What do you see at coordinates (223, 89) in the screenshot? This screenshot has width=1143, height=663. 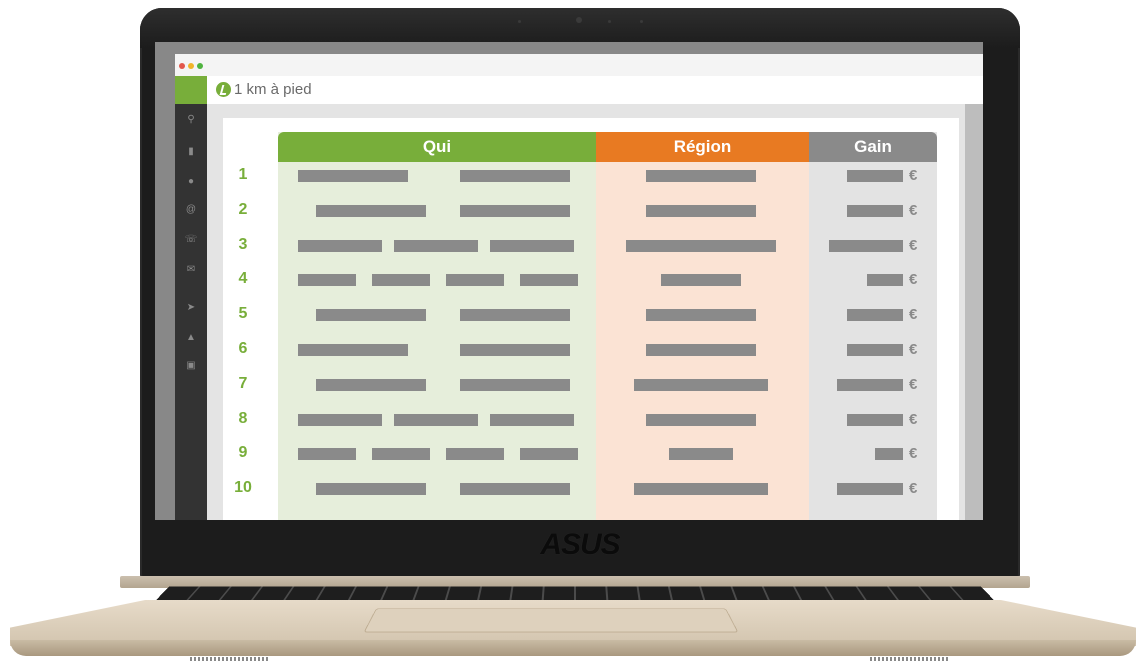 I see `walker-logo-icon` at bounding box center [223, 89].